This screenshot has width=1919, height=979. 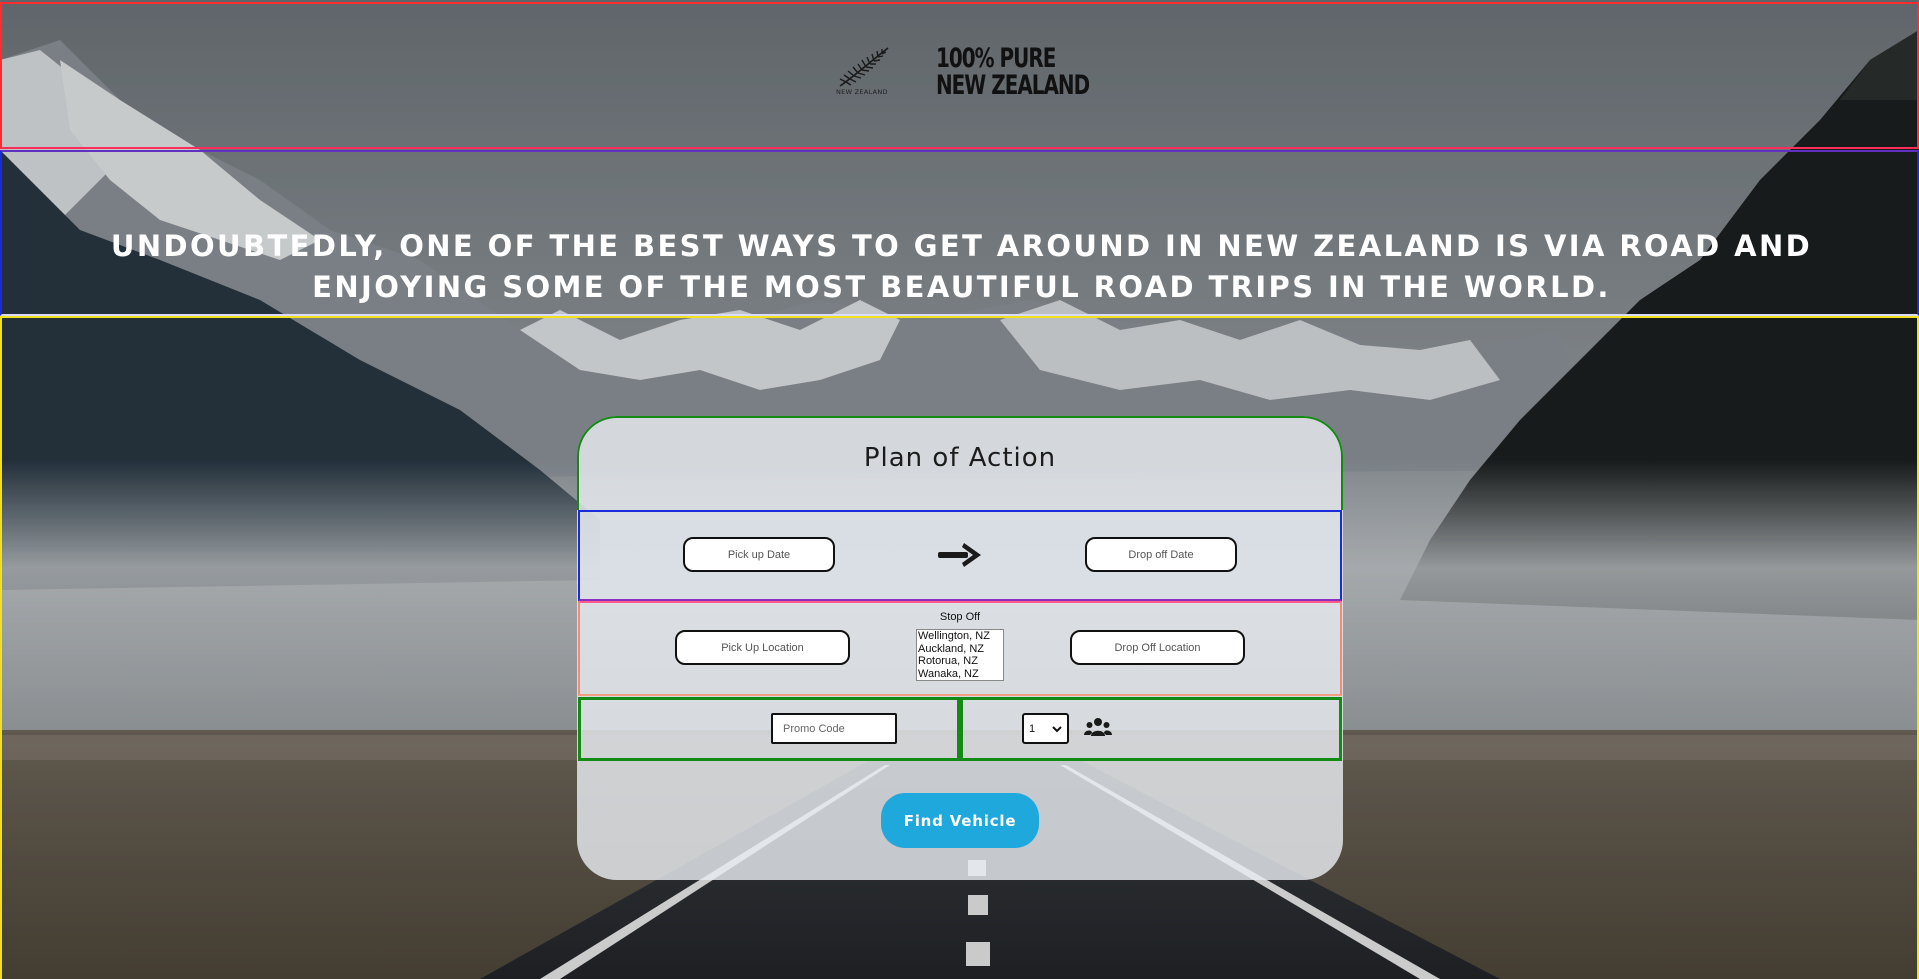 What do you see at coordinates (1098, 730) in the screenshot?
I see `users-icon` at bounding box center [1098, 730].